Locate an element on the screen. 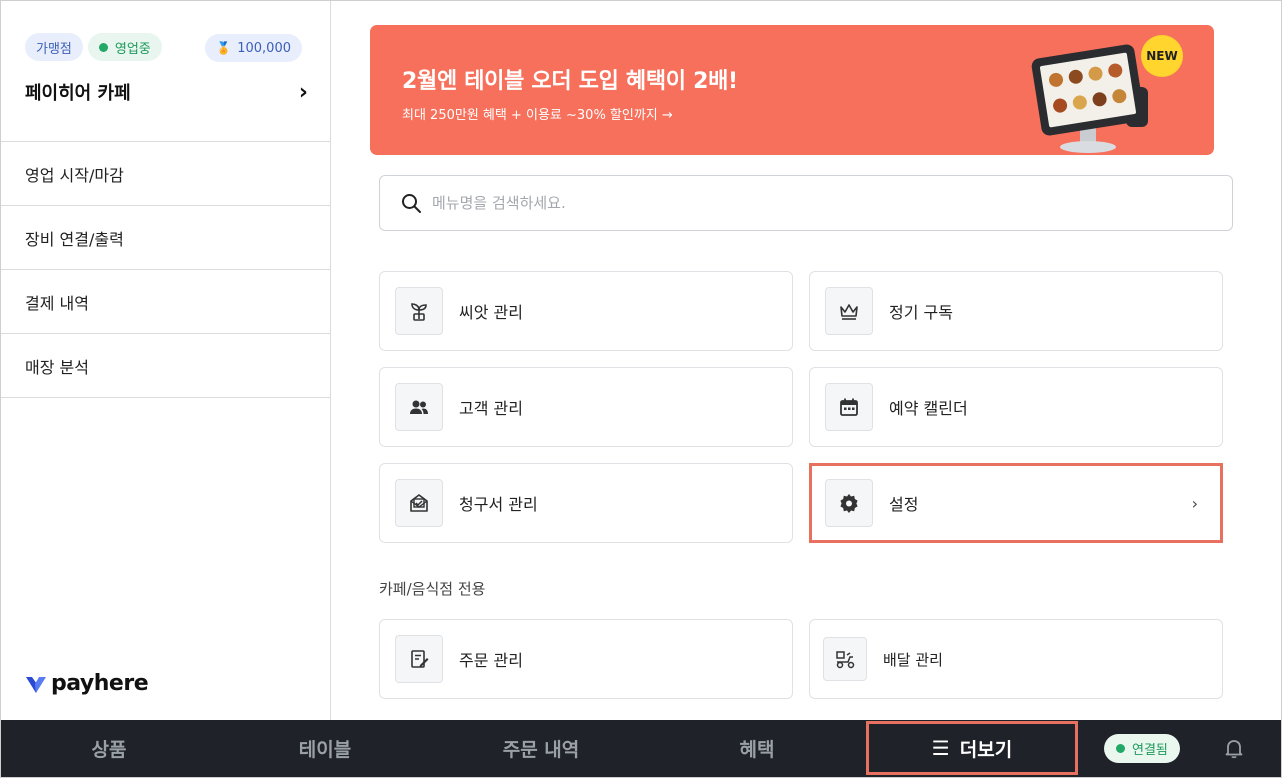 Image resolution: width=1282 pixels, height=778 pixels. seed-management-card: 씨앗 관리 is located at coordinates (586, 311).